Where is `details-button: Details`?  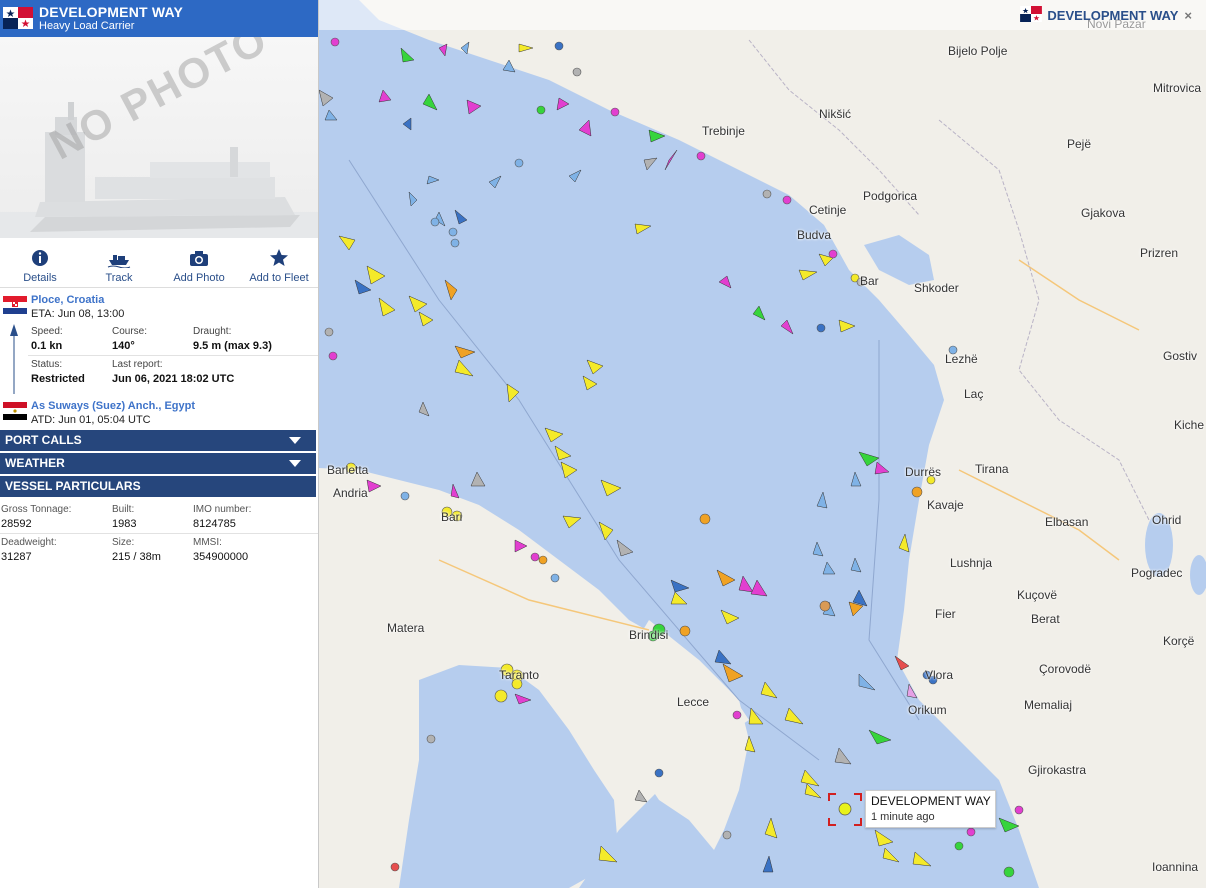
details-button: Details is located at coordinates (40, 266).